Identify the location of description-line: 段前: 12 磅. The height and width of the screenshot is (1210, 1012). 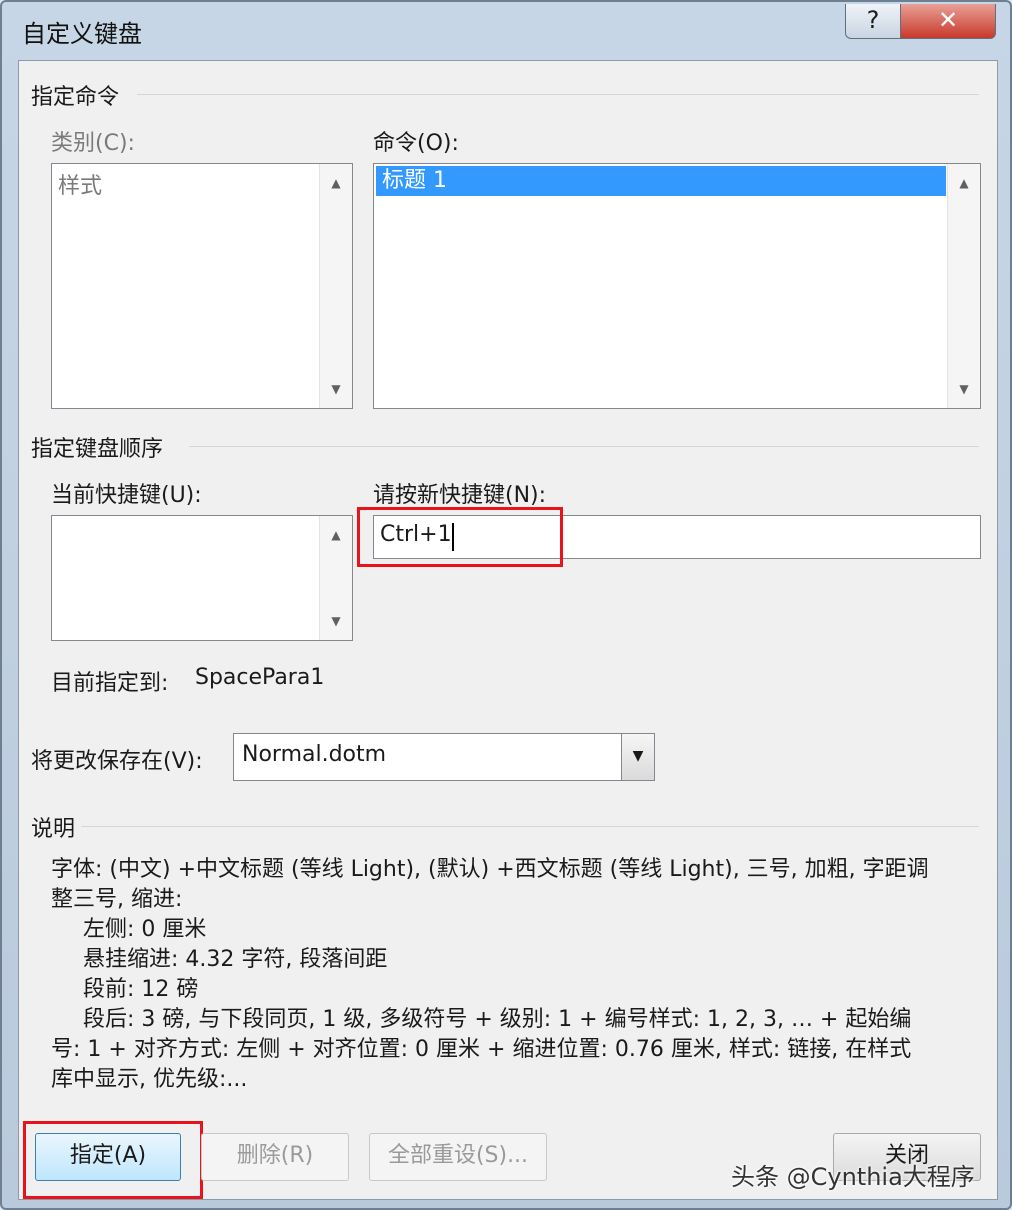
(141, 989).